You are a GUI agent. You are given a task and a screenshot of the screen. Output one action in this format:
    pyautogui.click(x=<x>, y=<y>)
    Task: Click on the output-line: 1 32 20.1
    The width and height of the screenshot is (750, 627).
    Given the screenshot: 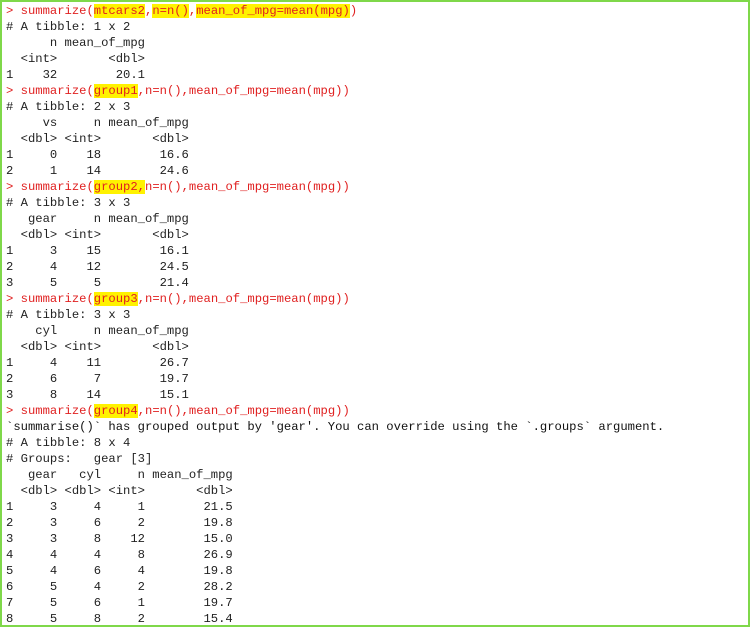 What is the action you would take?
    pyautogui.click(x=75, y=75)
    